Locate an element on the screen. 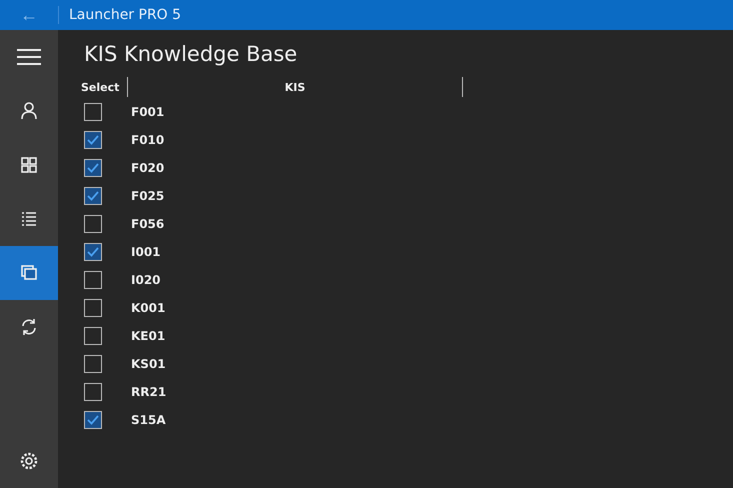 This screenshot has height=488, width=733. table-cell: KS01 is located at coordinates (148, 364).